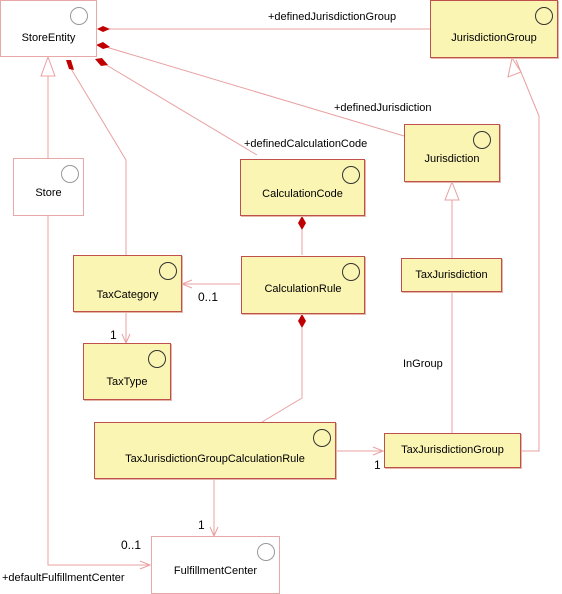 Image resolution: width=562 pixels, height=594 pixels. What do you see at coordinates (215, 571) in the screenshot?
I see `class-name: FulfillmentCenter` at bounding box center [215, 571].